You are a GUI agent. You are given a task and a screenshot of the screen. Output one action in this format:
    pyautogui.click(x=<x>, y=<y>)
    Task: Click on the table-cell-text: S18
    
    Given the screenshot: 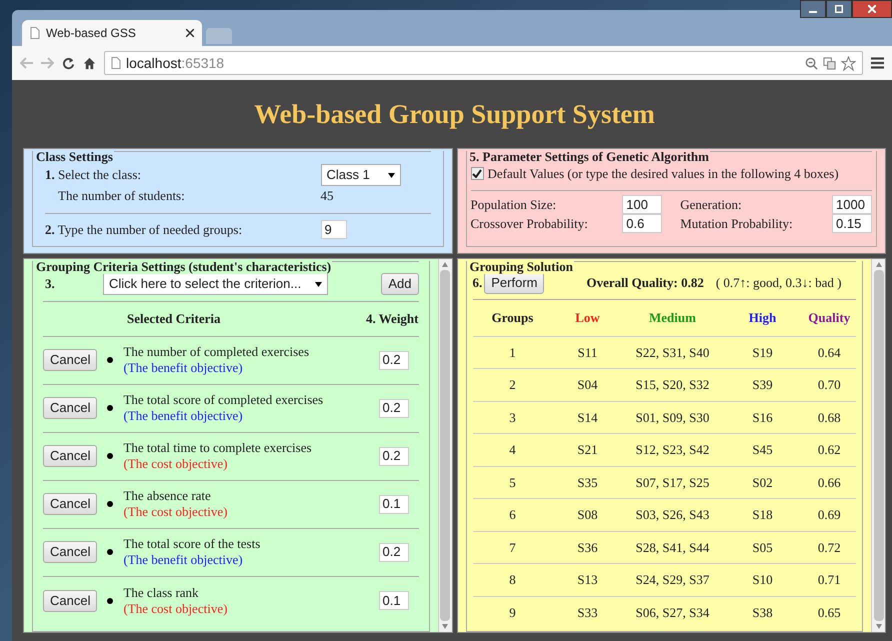 What is the action you would take?
    pyautogui.click(x=762, y=515)
    